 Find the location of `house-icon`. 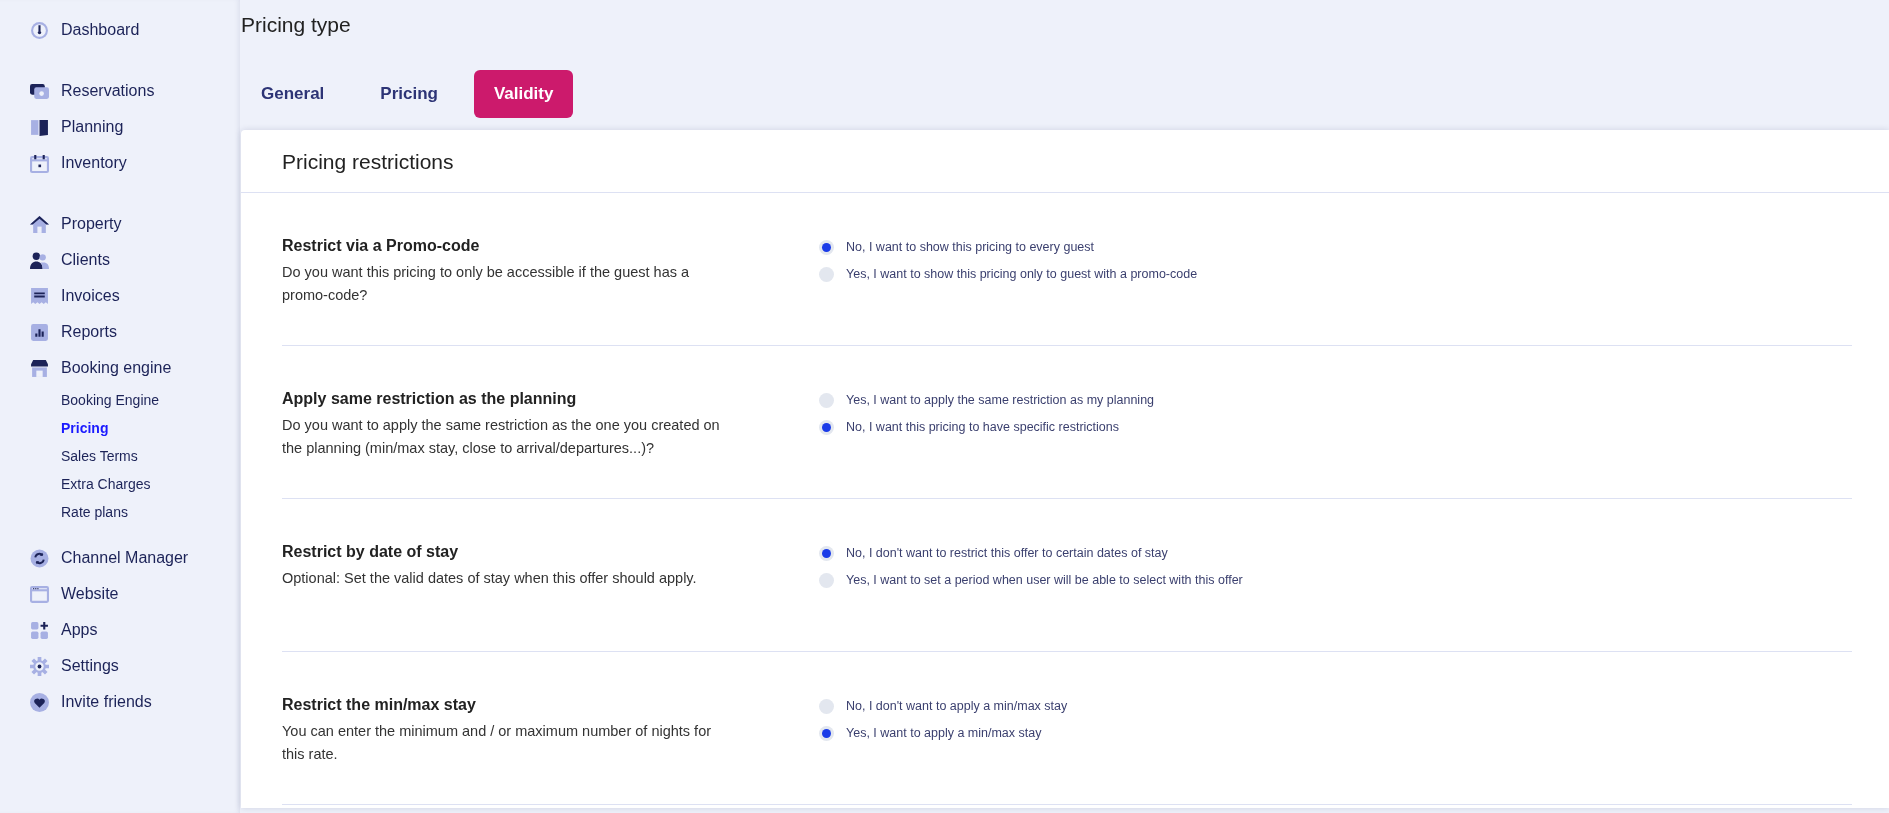

house-icon is located at coordinates (39, 224).